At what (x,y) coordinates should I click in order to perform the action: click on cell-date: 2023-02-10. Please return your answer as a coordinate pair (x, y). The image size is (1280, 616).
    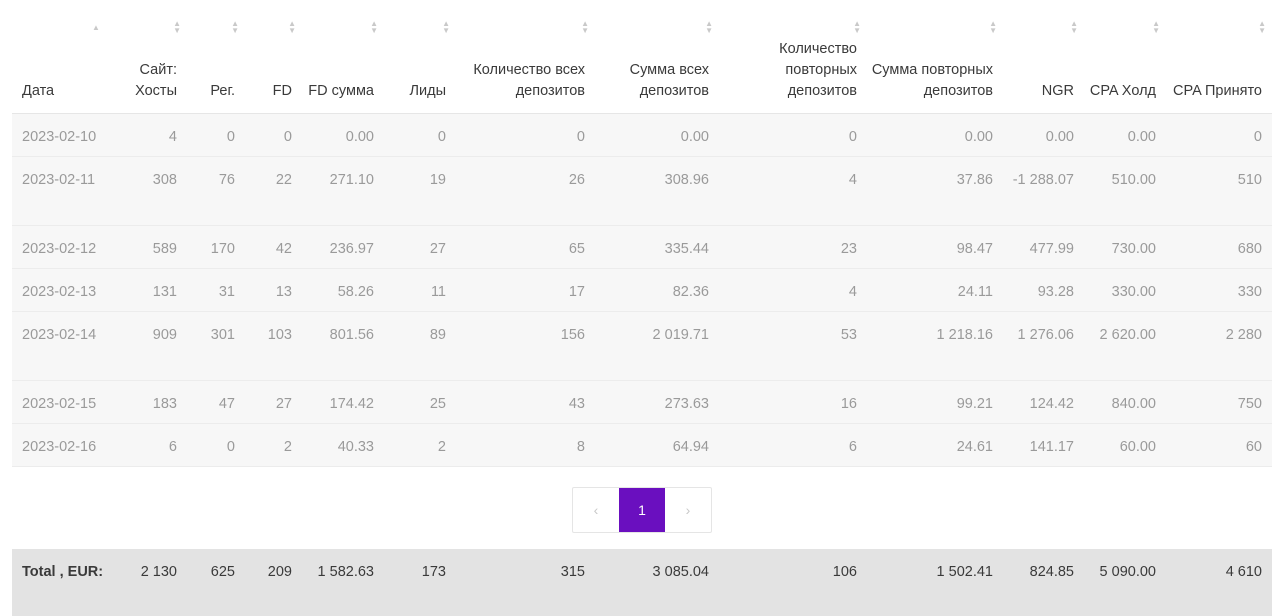
    Looking at the image, I should click on (64, 135).